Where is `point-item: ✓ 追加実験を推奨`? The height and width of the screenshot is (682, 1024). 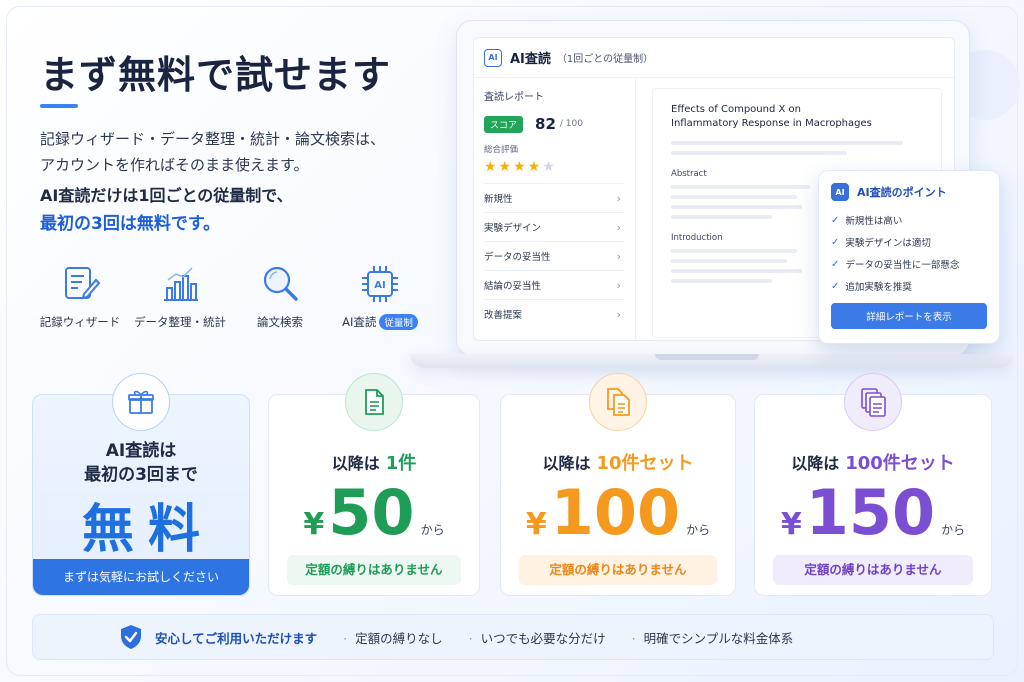 point-item: ✓ 追加実験を推奨 is located at coordinates (909, 286).